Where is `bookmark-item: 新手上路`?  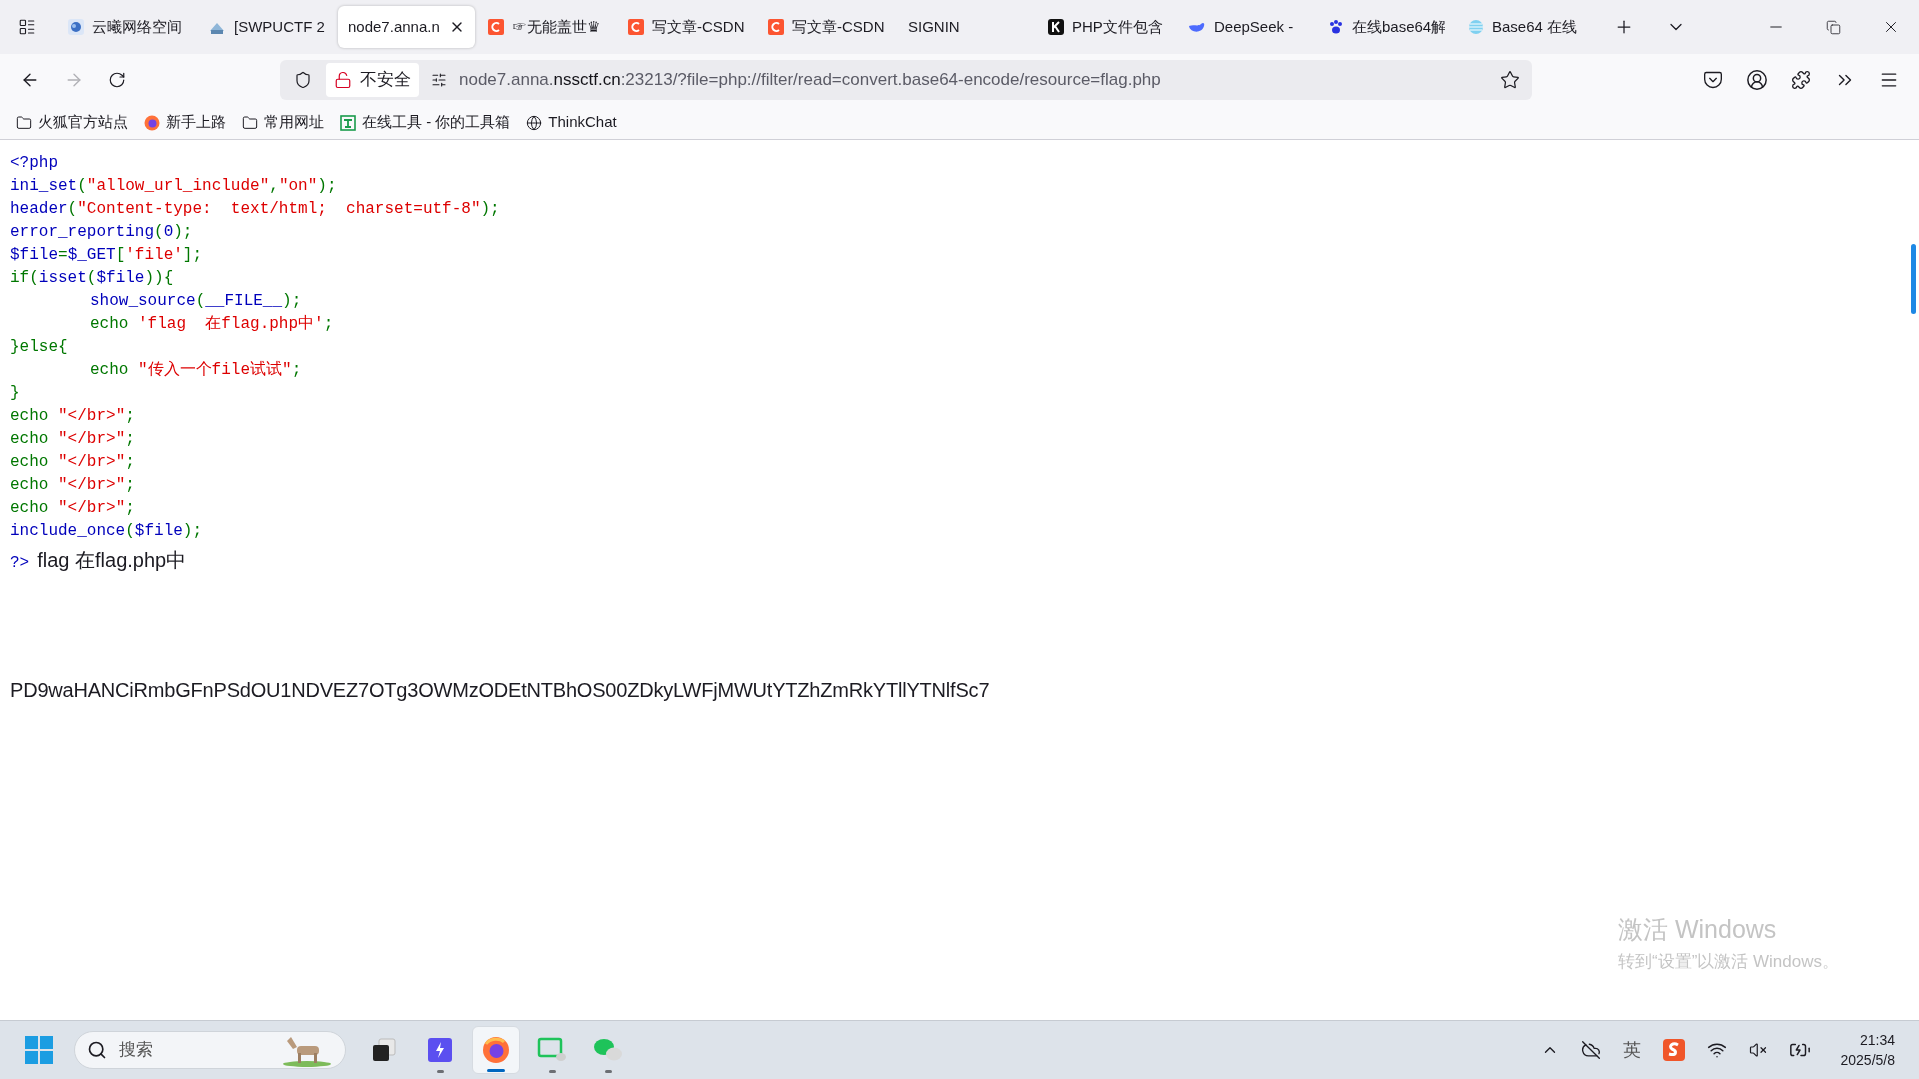 bookmark-item: 新手上路 is located at coordinates (185, 122).